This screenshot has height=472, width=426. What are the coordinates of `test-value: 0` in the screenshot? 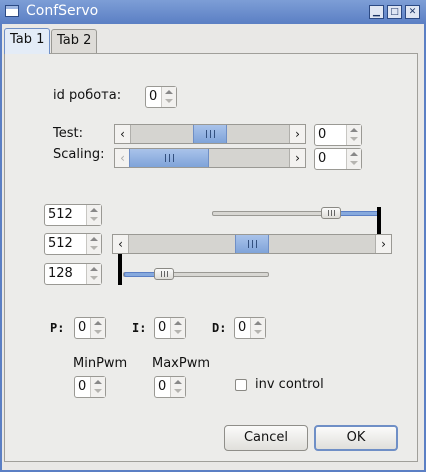 It's located at (322, 134).